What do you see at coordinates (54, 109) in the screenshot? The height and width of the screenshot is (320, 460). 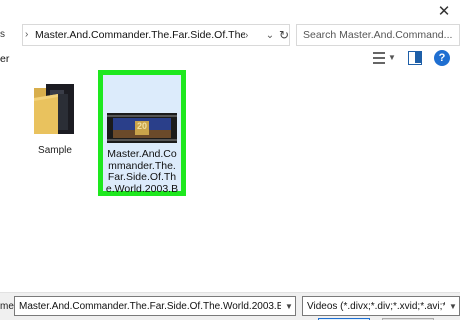 I see `folder-icon` at bounding box center [54, 109].